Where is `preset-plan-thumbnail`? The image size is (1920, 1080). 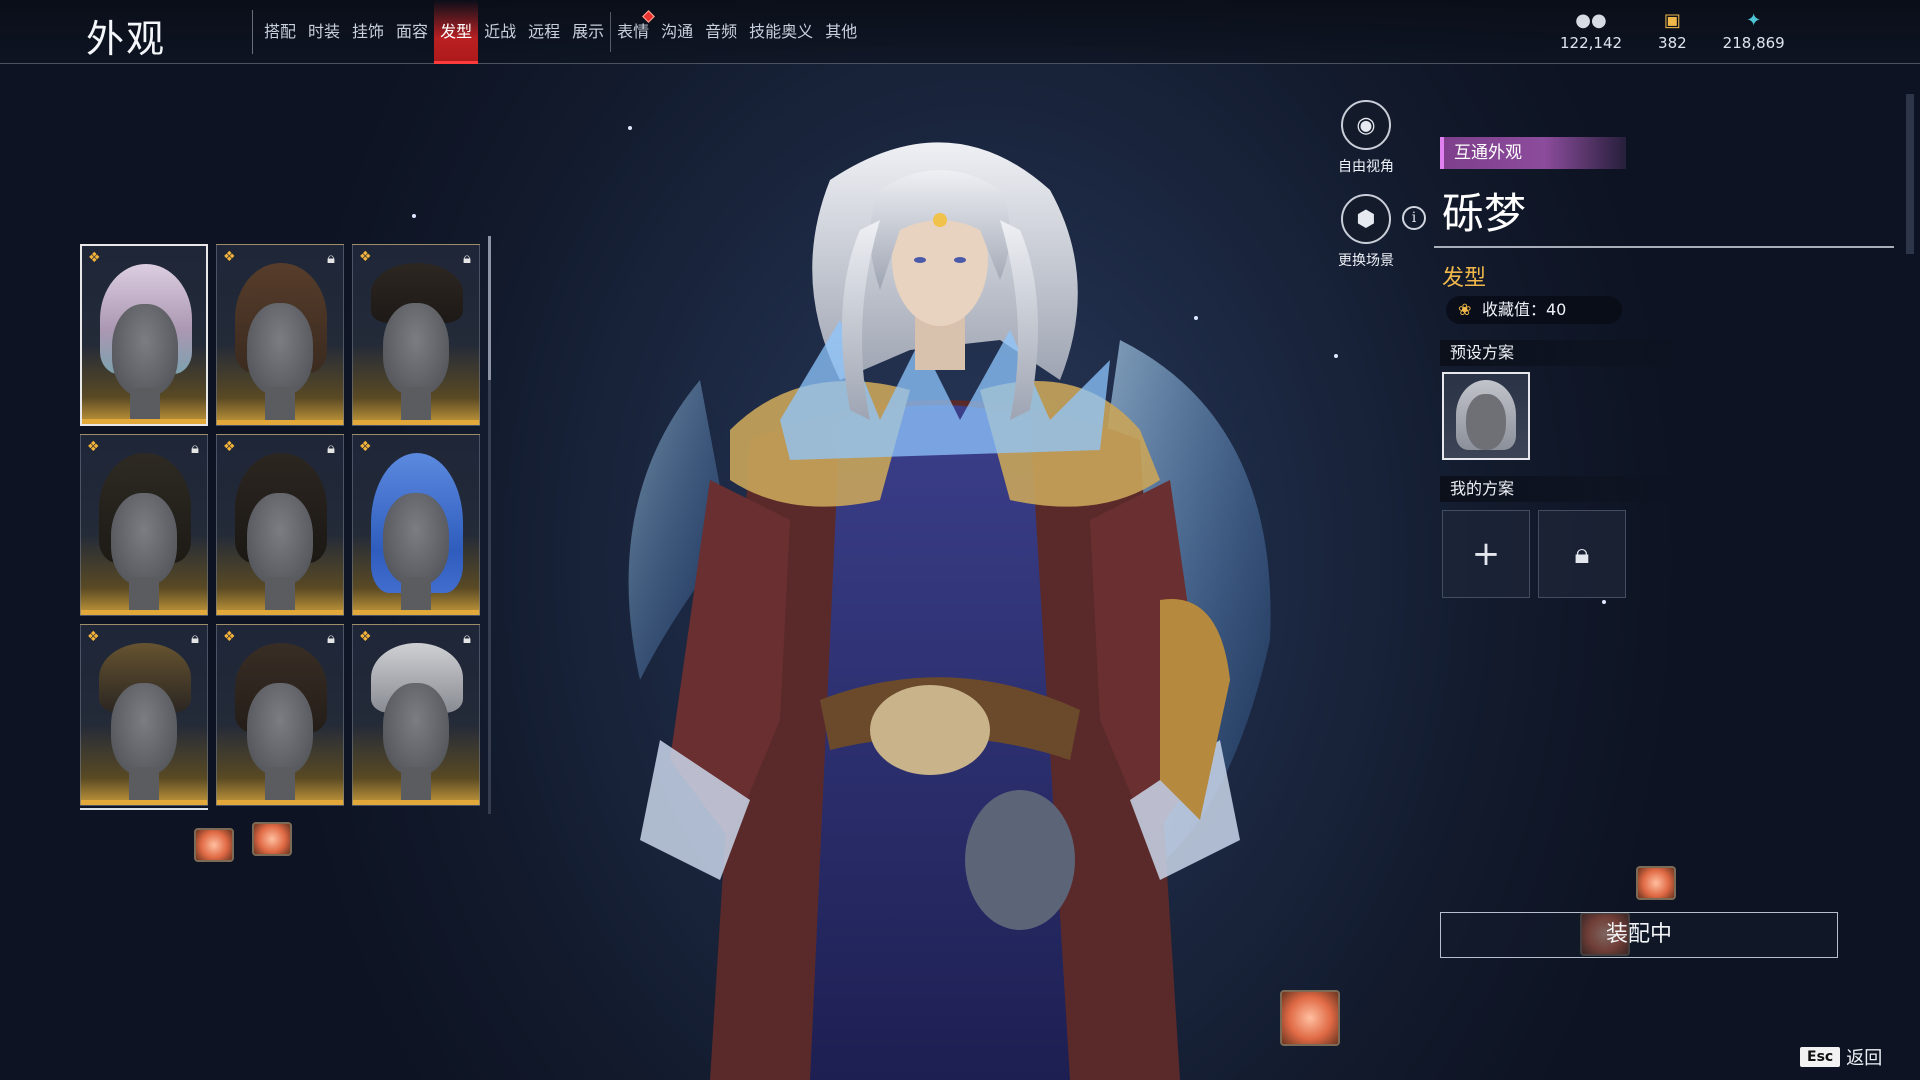 preset-plan-thumbnail is located at coordinates (1486, 416).